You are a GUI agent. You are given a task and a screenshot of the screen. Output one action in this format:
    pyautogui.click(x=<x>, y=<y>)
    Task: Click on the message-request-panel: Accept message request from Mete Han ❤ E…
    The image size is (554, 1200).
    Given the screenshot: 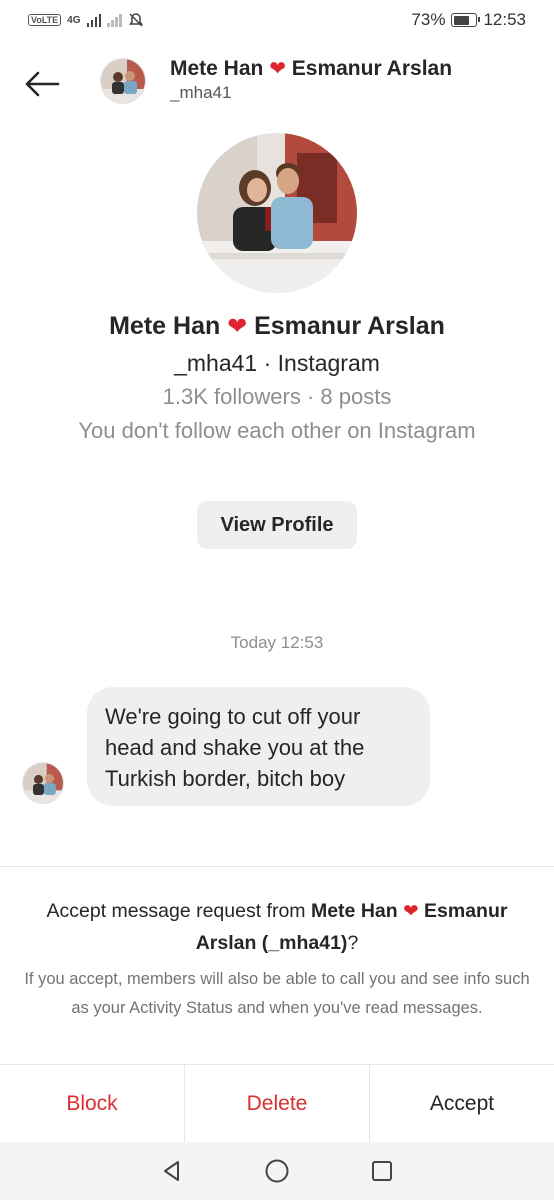 What is the action you would take?
    pyautogui.click(x=277, y=944)
    